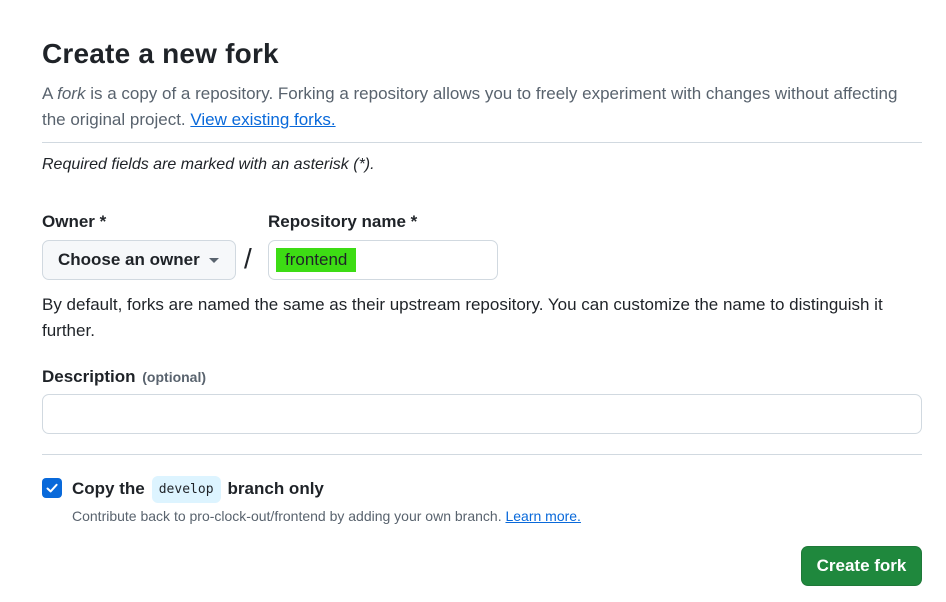  I want to click on triangle-down-icon, so click(214, 260).